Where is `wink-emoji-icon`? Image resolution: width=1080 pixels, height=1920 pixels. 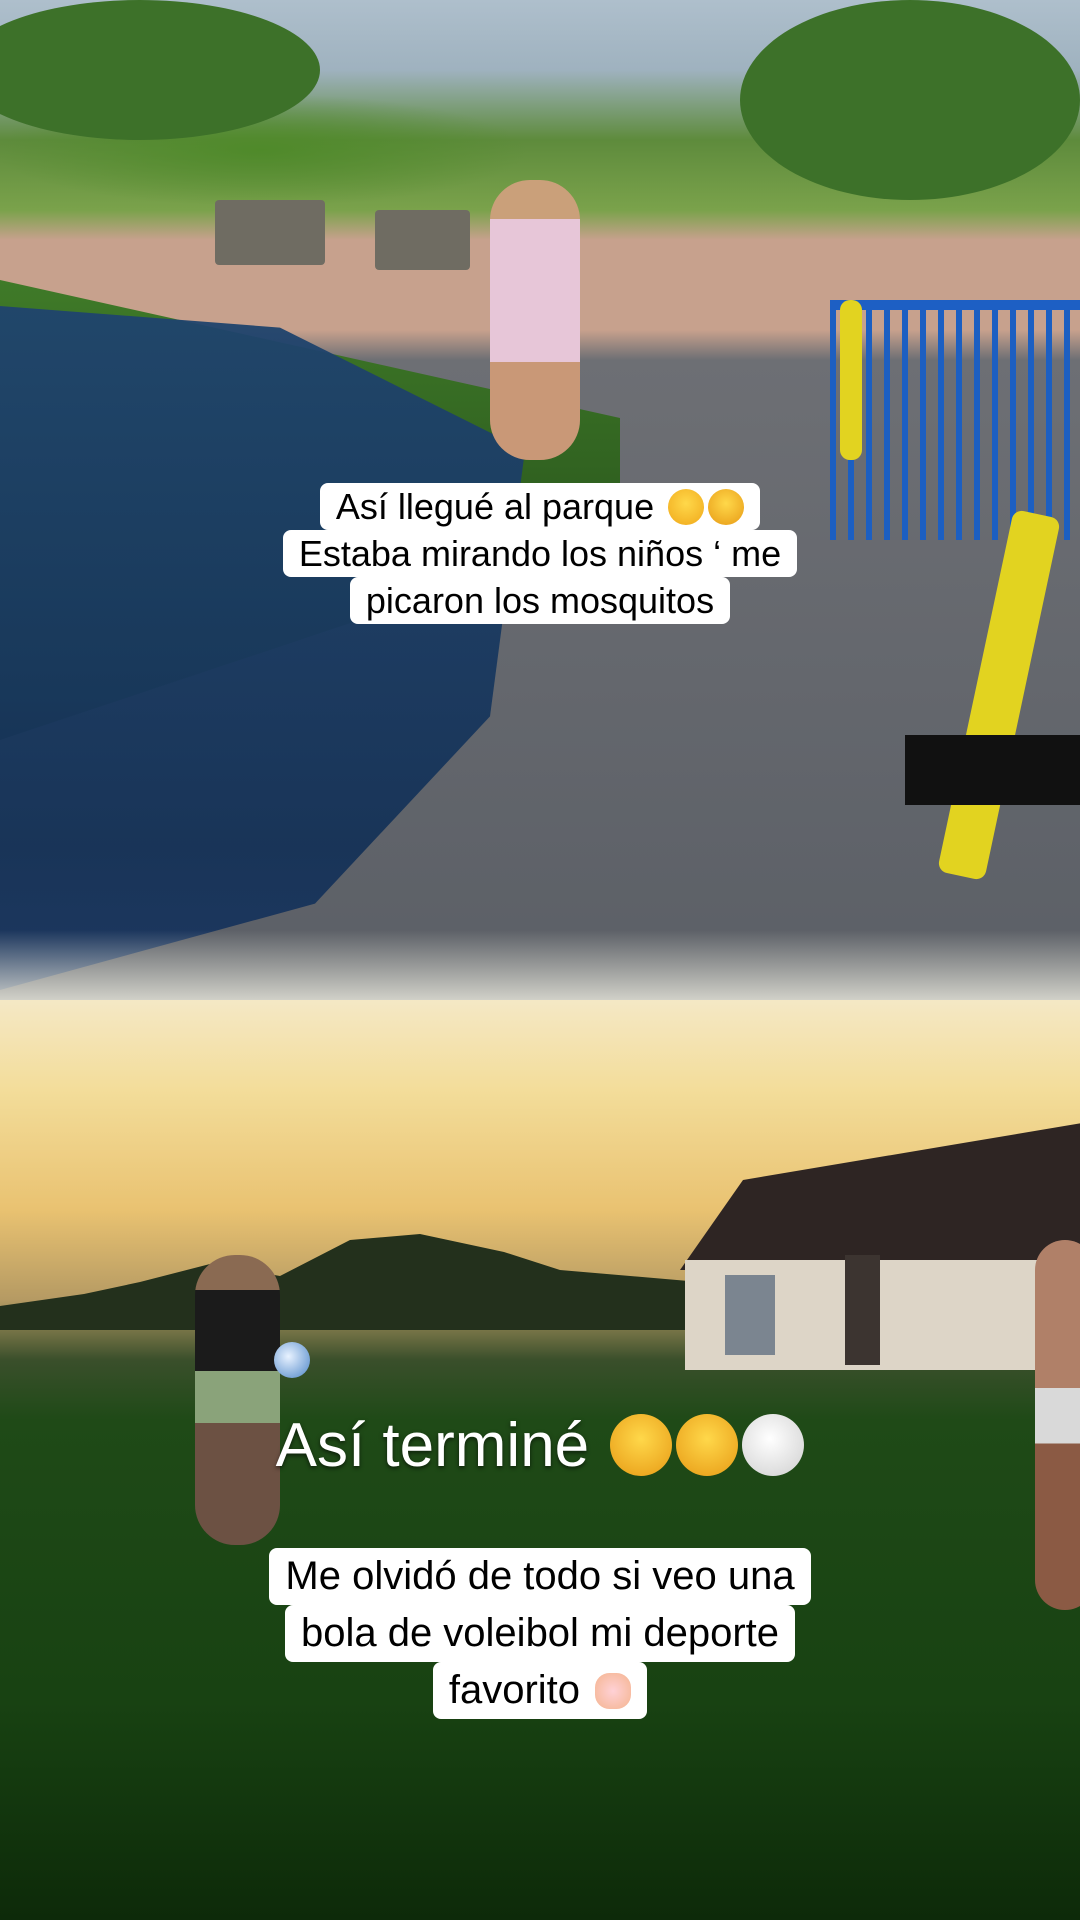
wink-emoji-icon is located at coordinates (707, 1445).